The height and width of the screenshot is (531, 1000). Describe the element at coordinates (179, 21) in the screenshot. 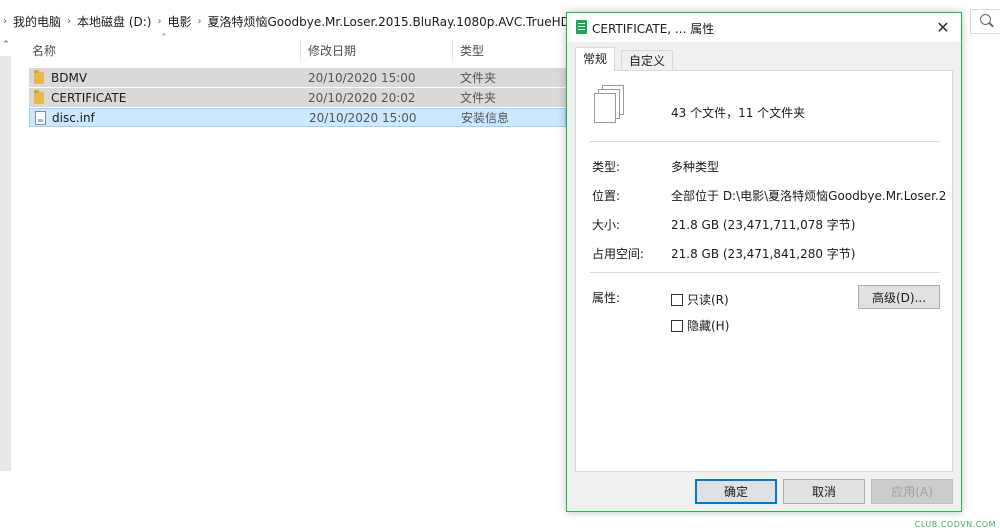

I see `breadcrumb-movies: 电影` at that location.